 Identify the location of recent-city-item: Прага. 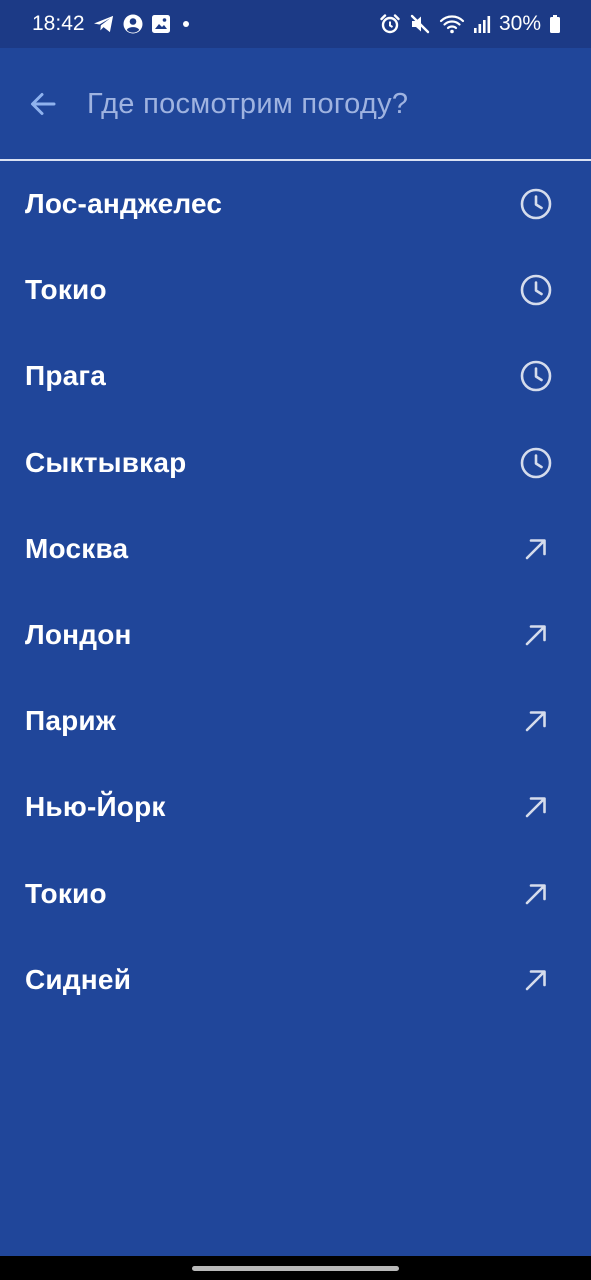
(295, 376).